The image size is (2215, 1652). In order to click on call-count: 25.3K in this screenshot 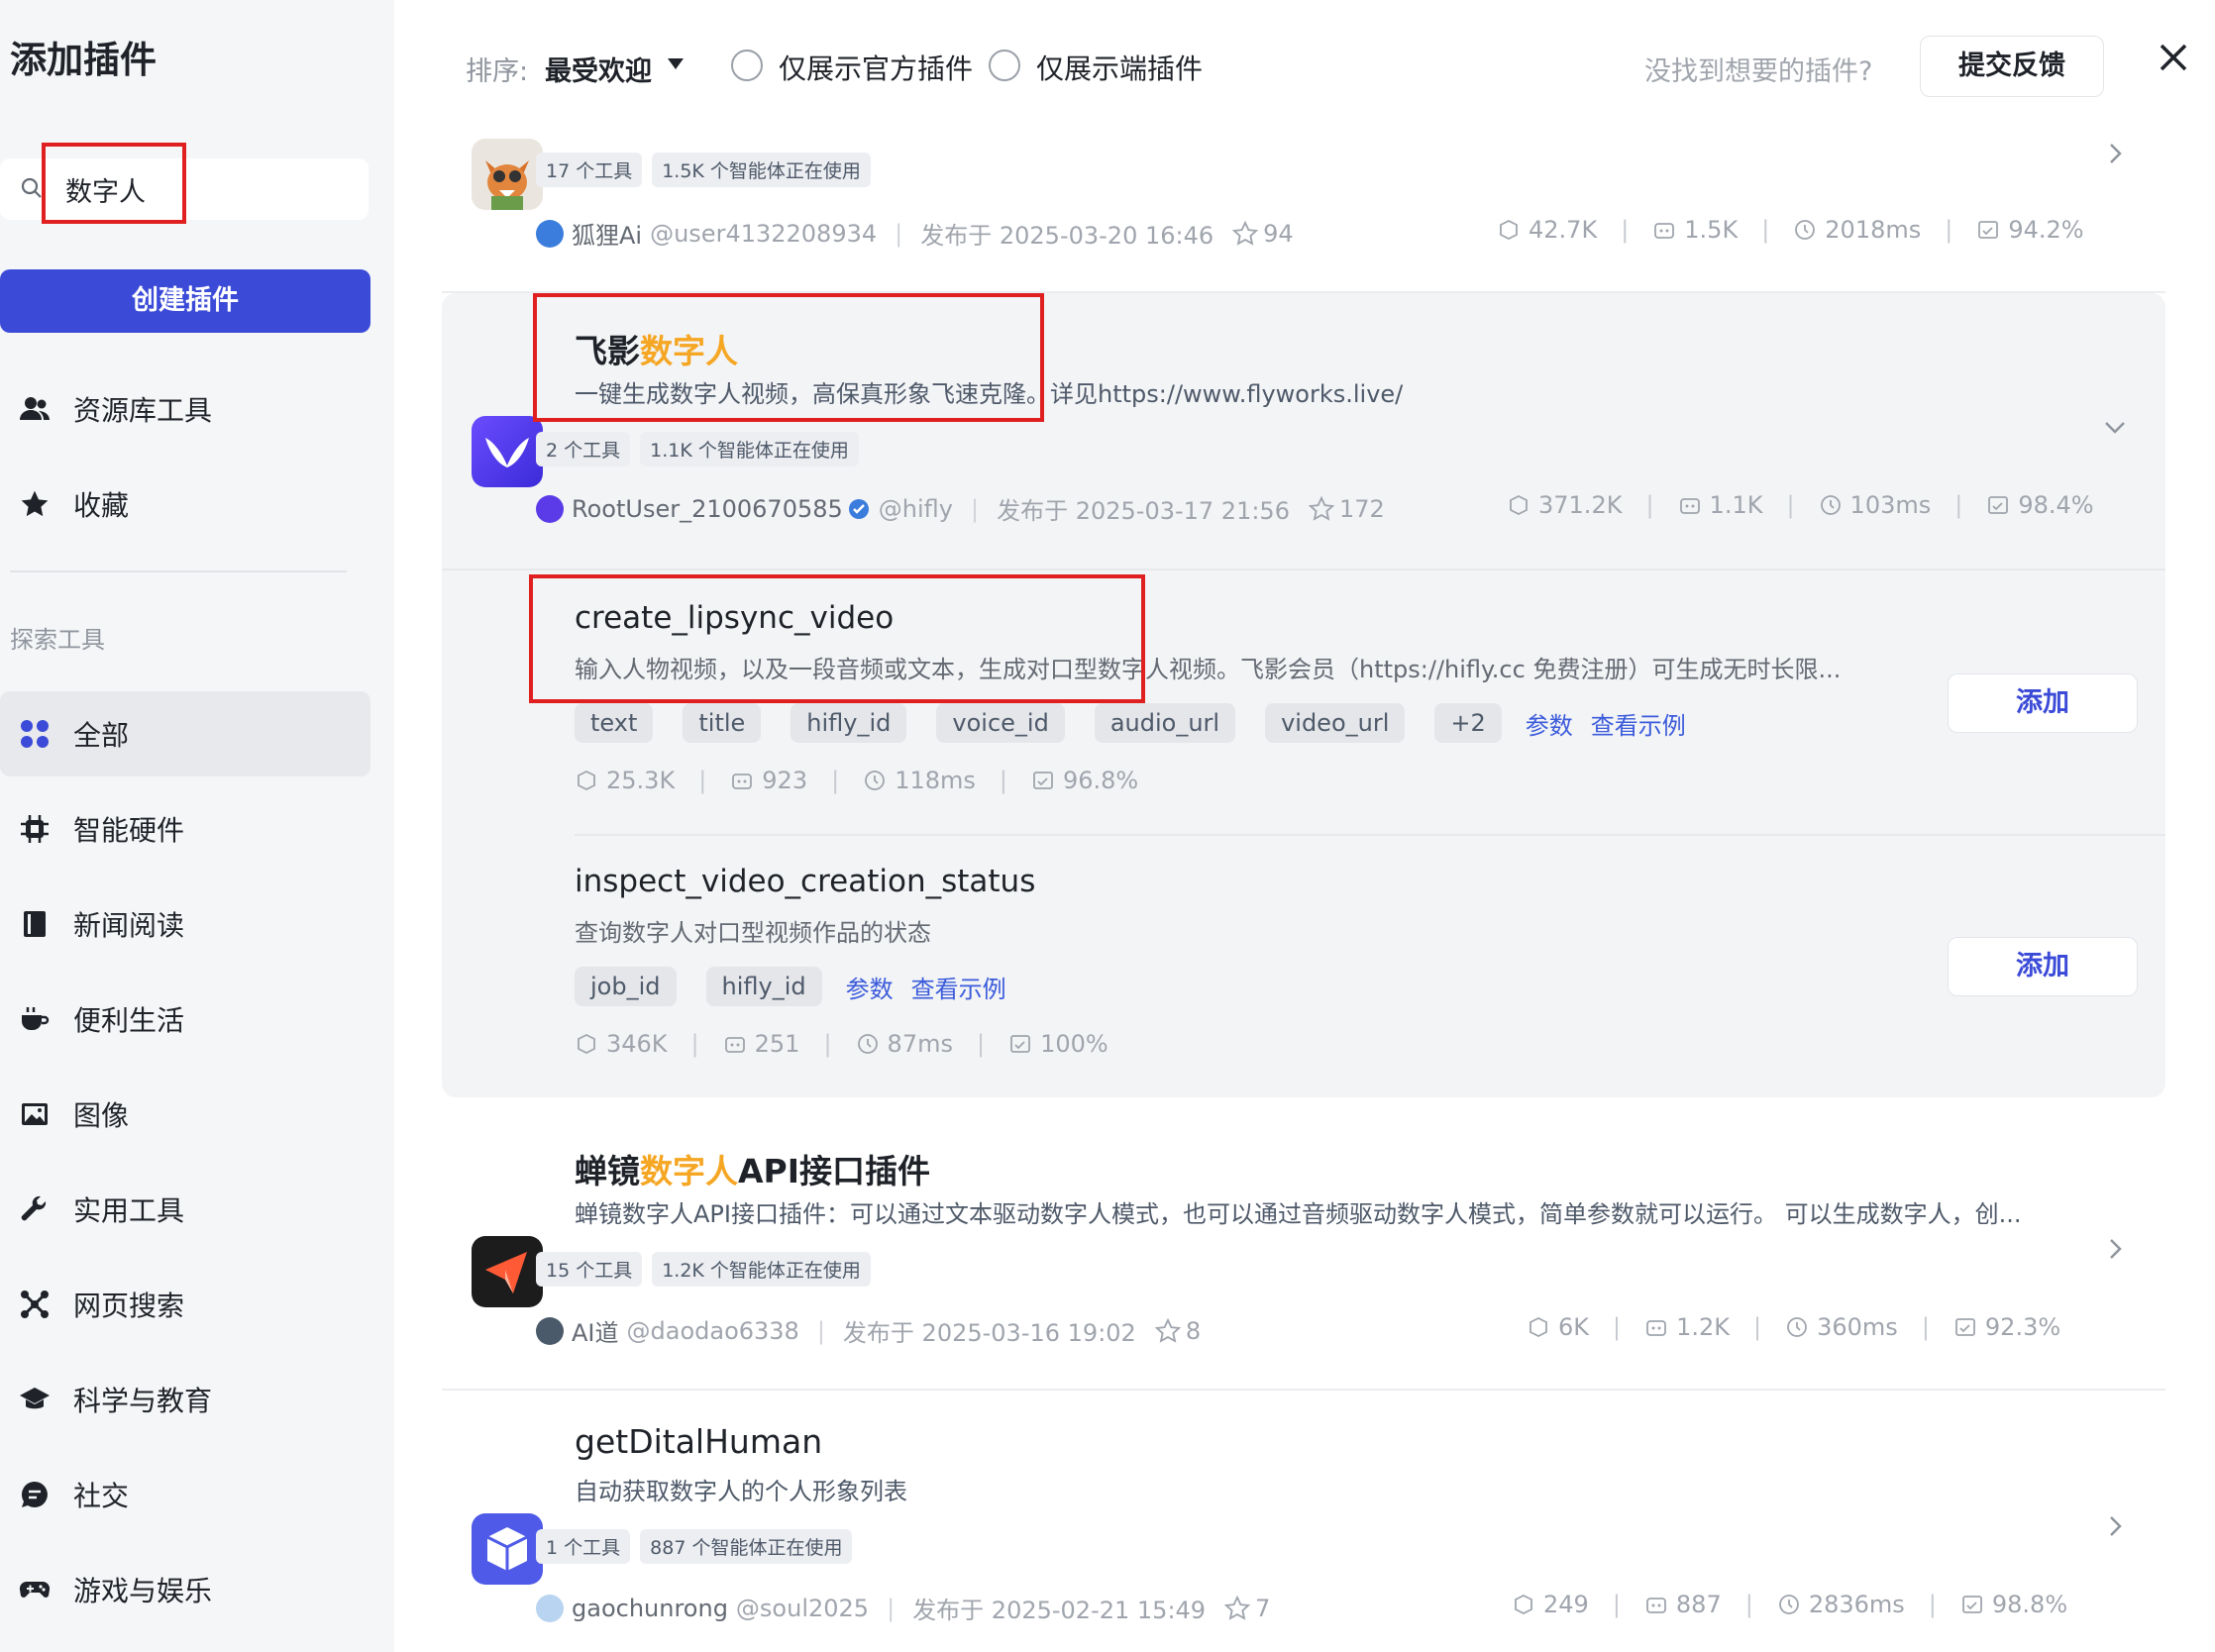, I will do `click(641, 781)`.